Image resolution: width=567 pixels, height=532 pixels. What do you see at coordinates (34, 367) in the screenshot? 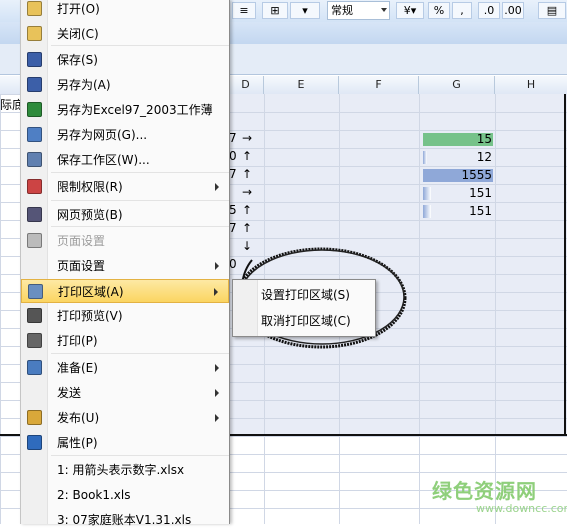
I see `prepare-icon` at bounding box center [34, 367].